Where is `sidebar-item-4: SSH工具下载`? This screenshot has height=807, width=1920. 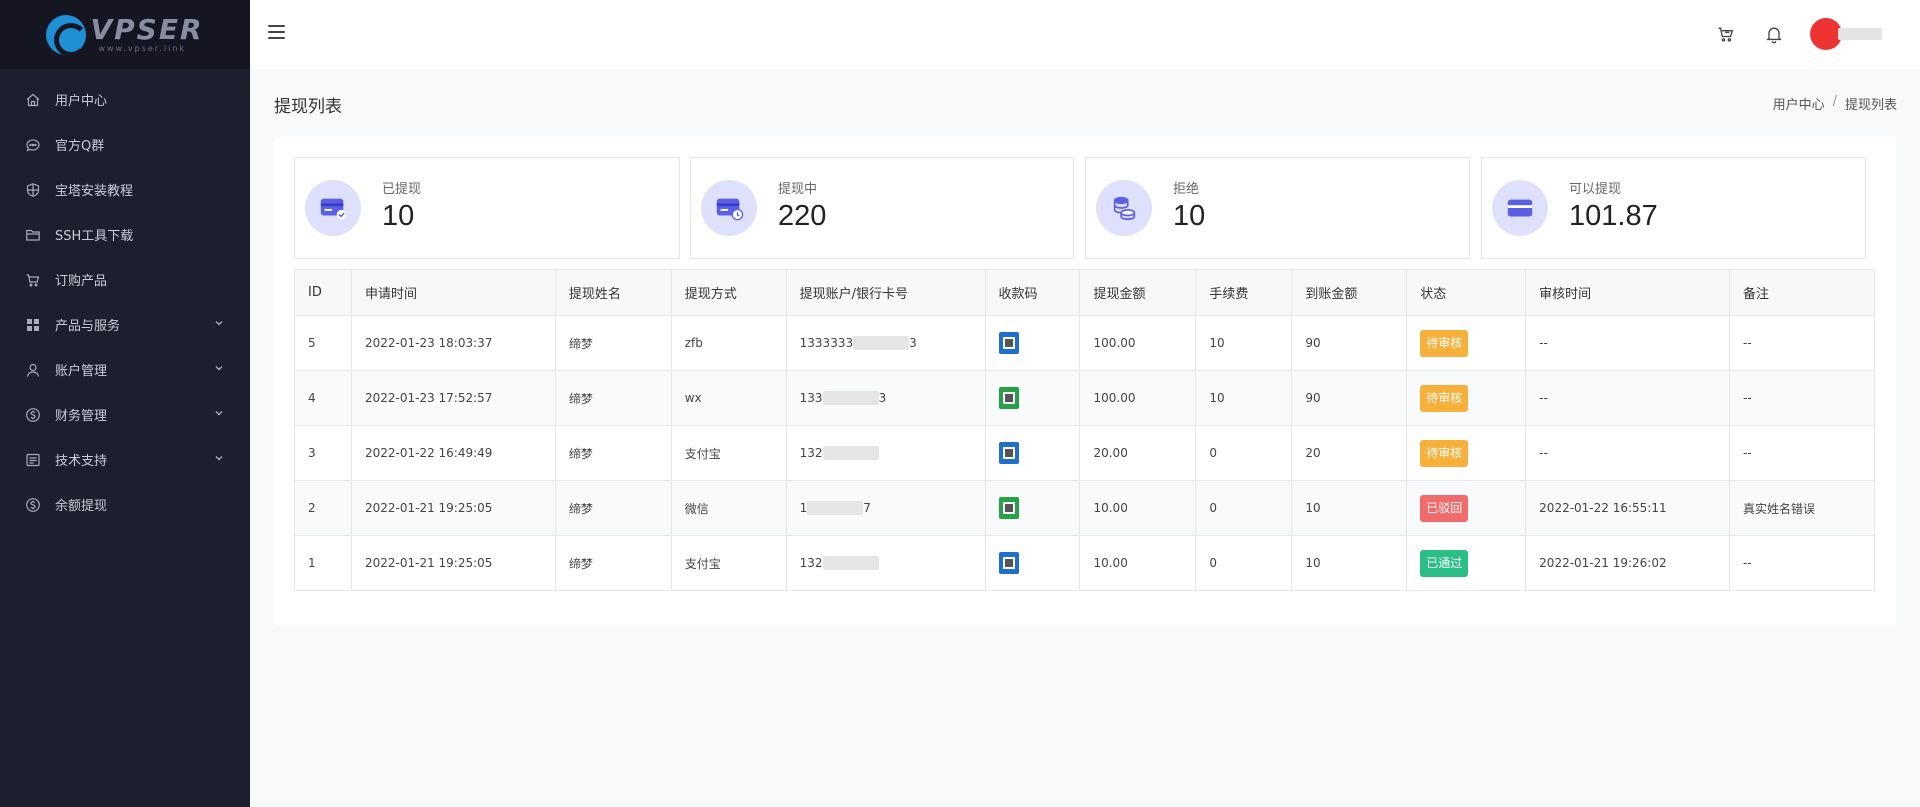
sidebar-item-4: SSH工具下载 is located at coordinates (125, 234).